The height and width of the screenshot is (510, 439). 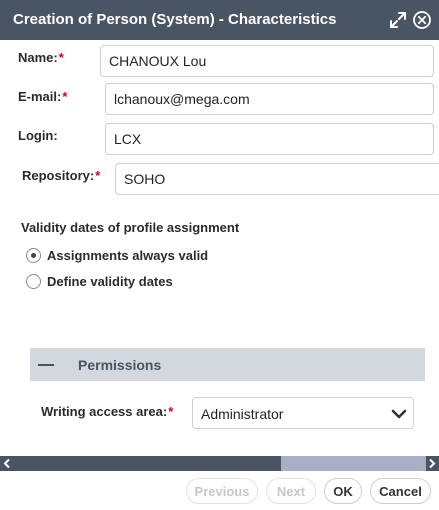 What do you see at coordinates (7, 463) in the screenshot?
I see `scroll-left-icon` at bounding box center [7, 463].